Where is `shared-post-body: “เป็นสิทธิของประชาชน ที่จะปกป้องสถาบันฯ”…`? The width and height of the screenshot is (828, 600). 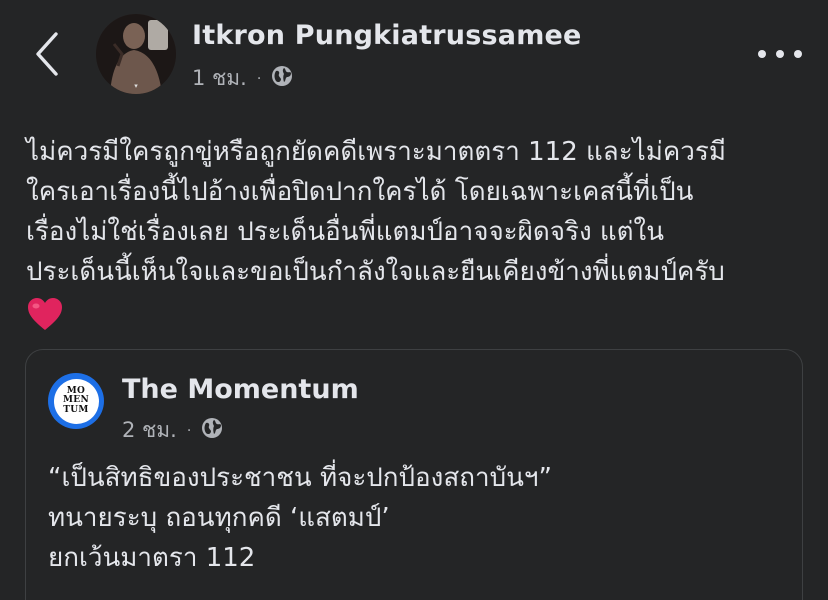 shared-post-body: “เป็นสิทธิของประชาชน ที่จะปกป้องสถาบันฯ”… is located at coordinates (300, 518).